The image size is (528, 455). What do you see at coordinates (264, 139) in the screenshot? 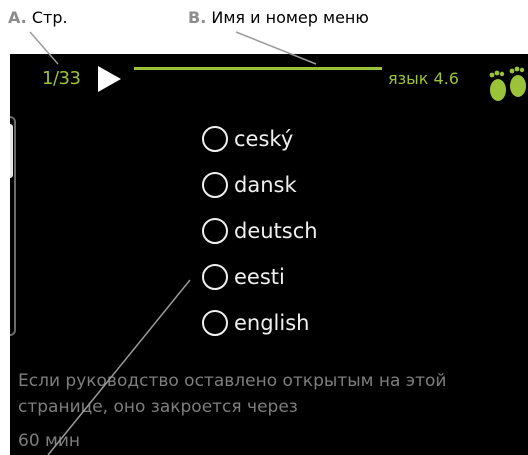
I see `language-label: cеský` at bounding box center [264, 139].